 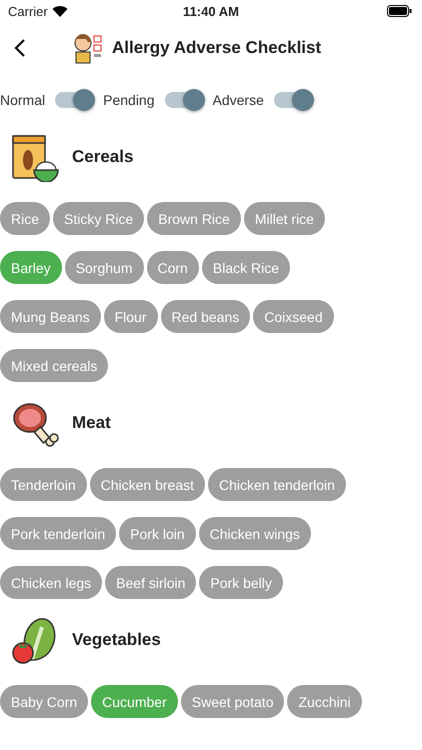 I want to click on food-chip: Sweet potato, so click(x=232, y=701).